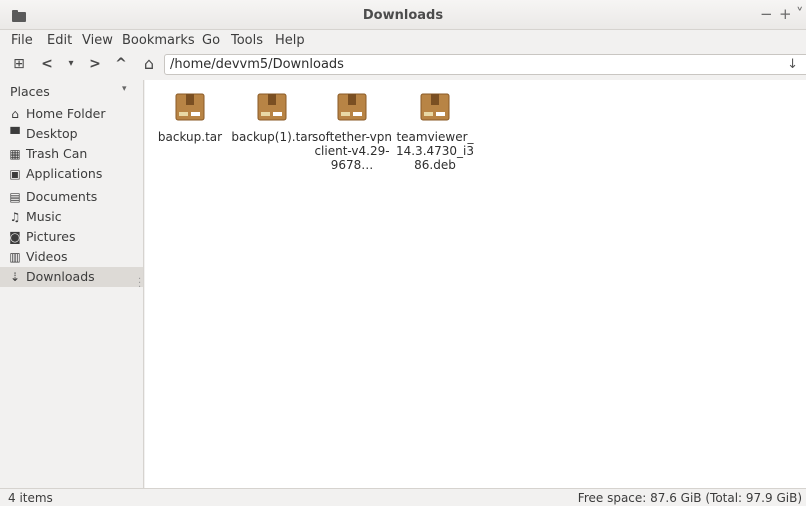 The width and height of the screenshot is (806, 506). Describe the element at coordinates (403, 41) in the screenshot. I see `menu-bar: File Edit View Bookmarks Go Tools Help` at that location.